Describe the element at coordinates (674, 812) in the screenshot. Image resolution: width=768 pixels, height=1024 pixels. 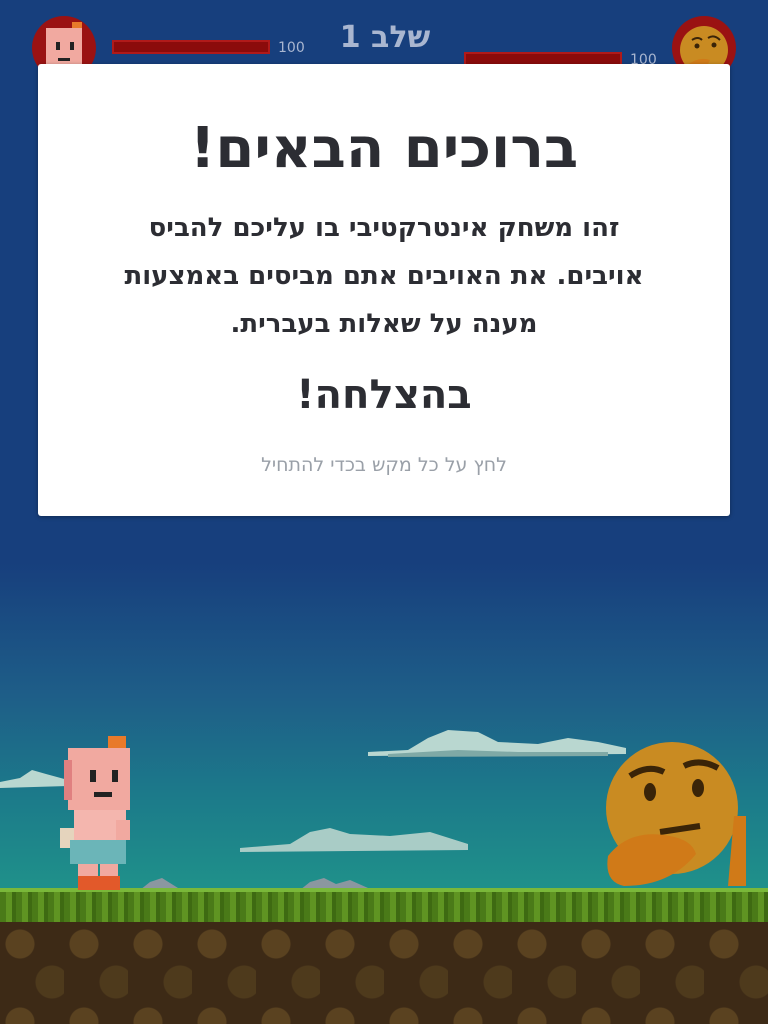
I see `thinking-face-emoji-icon` at that location.